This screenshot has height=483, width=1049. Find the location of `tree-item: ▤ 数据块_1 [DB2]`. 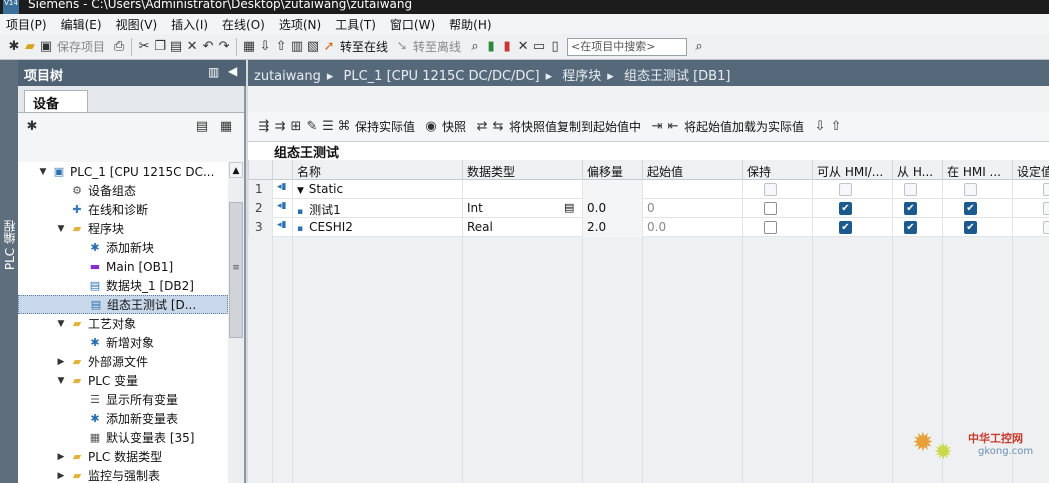

tree-item: ▤ 数据块_1 [DB2] is located at coordinates (123, 285).